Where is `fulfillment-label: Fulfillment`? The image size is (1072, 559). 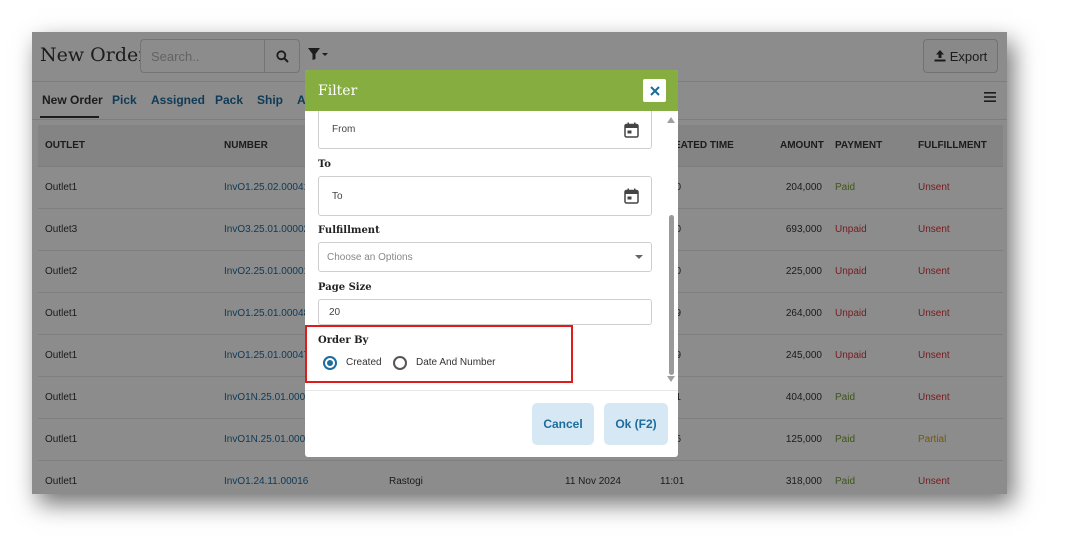 fulfillment-label: Fulfillment is located at coordinates (349, 230).